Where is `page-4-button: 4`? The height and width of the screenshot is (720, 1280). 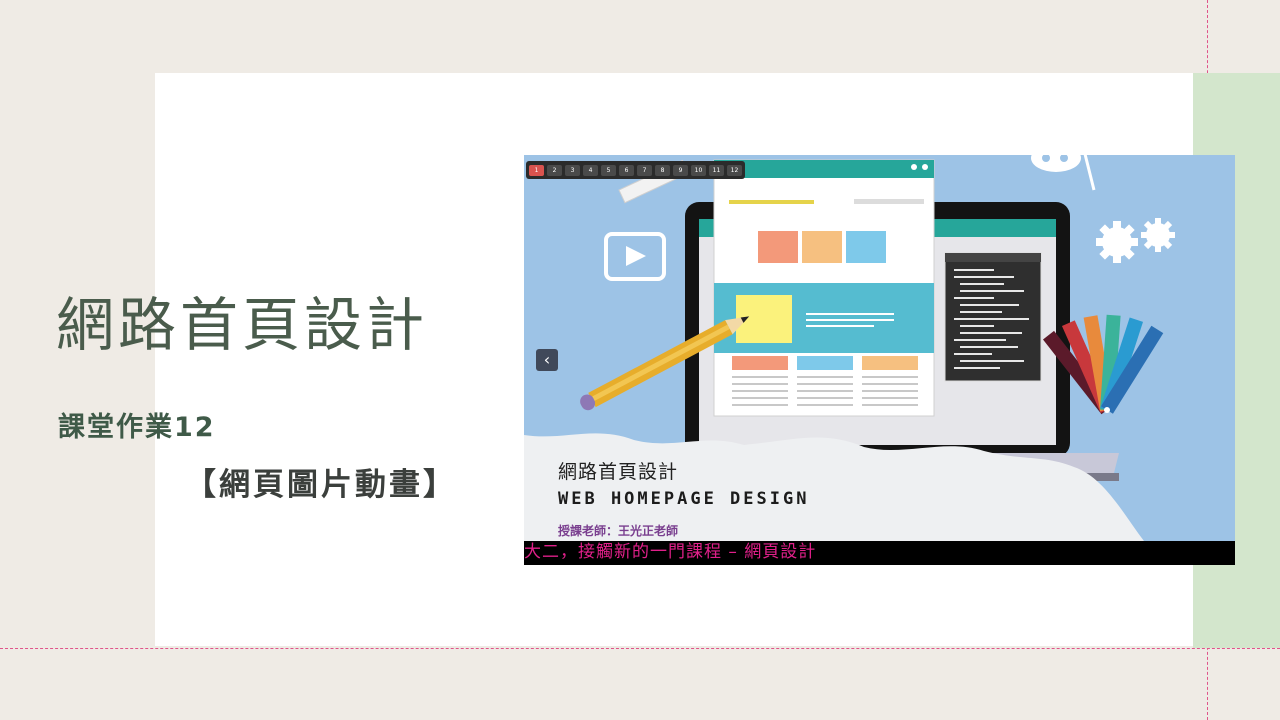 page-4-button: 4 is located at coordinates (590, 170).